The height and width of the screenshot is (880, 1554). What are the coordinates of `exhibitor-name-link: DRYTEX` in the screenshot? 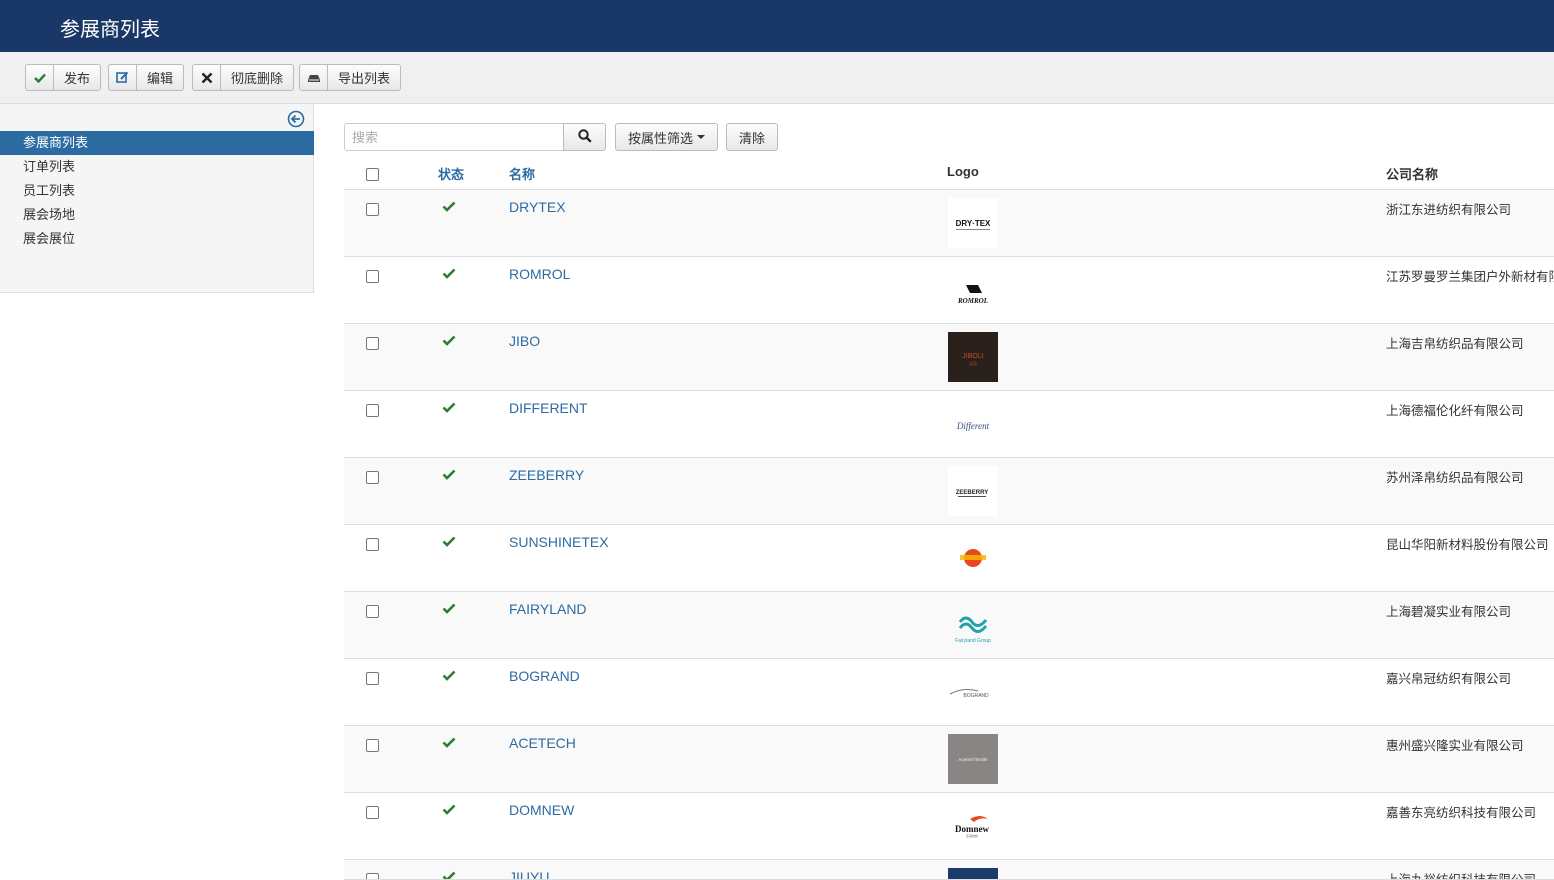 It's located at (537, 207).